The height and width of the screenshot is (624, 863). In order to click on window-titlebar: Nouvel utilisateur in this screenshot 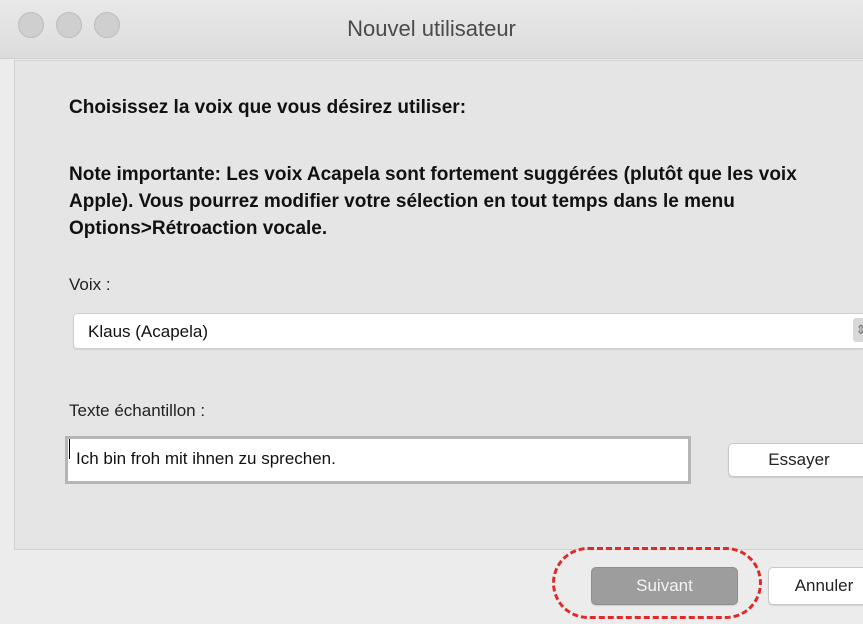, I will do `click(431, 29)`.